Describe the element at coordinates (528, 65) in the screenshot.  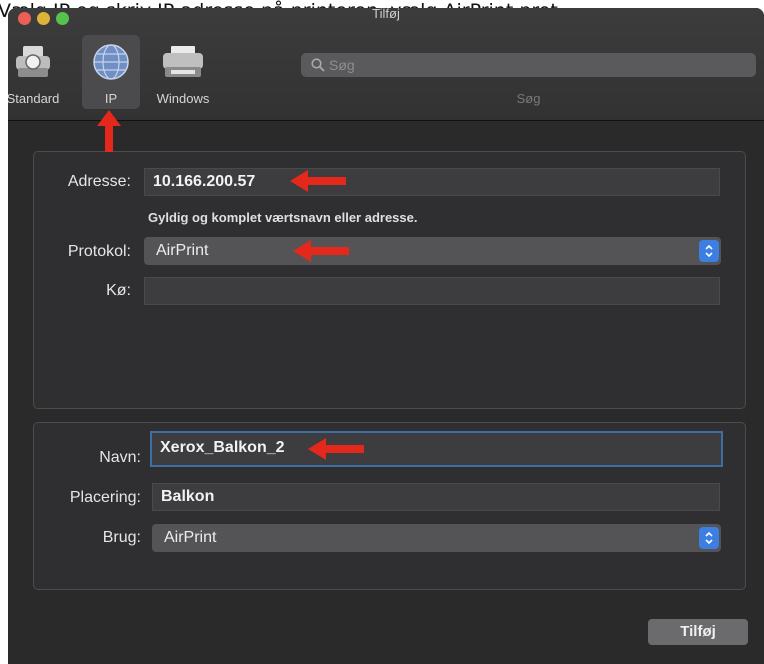
I see `search-field: Søg` at that location.